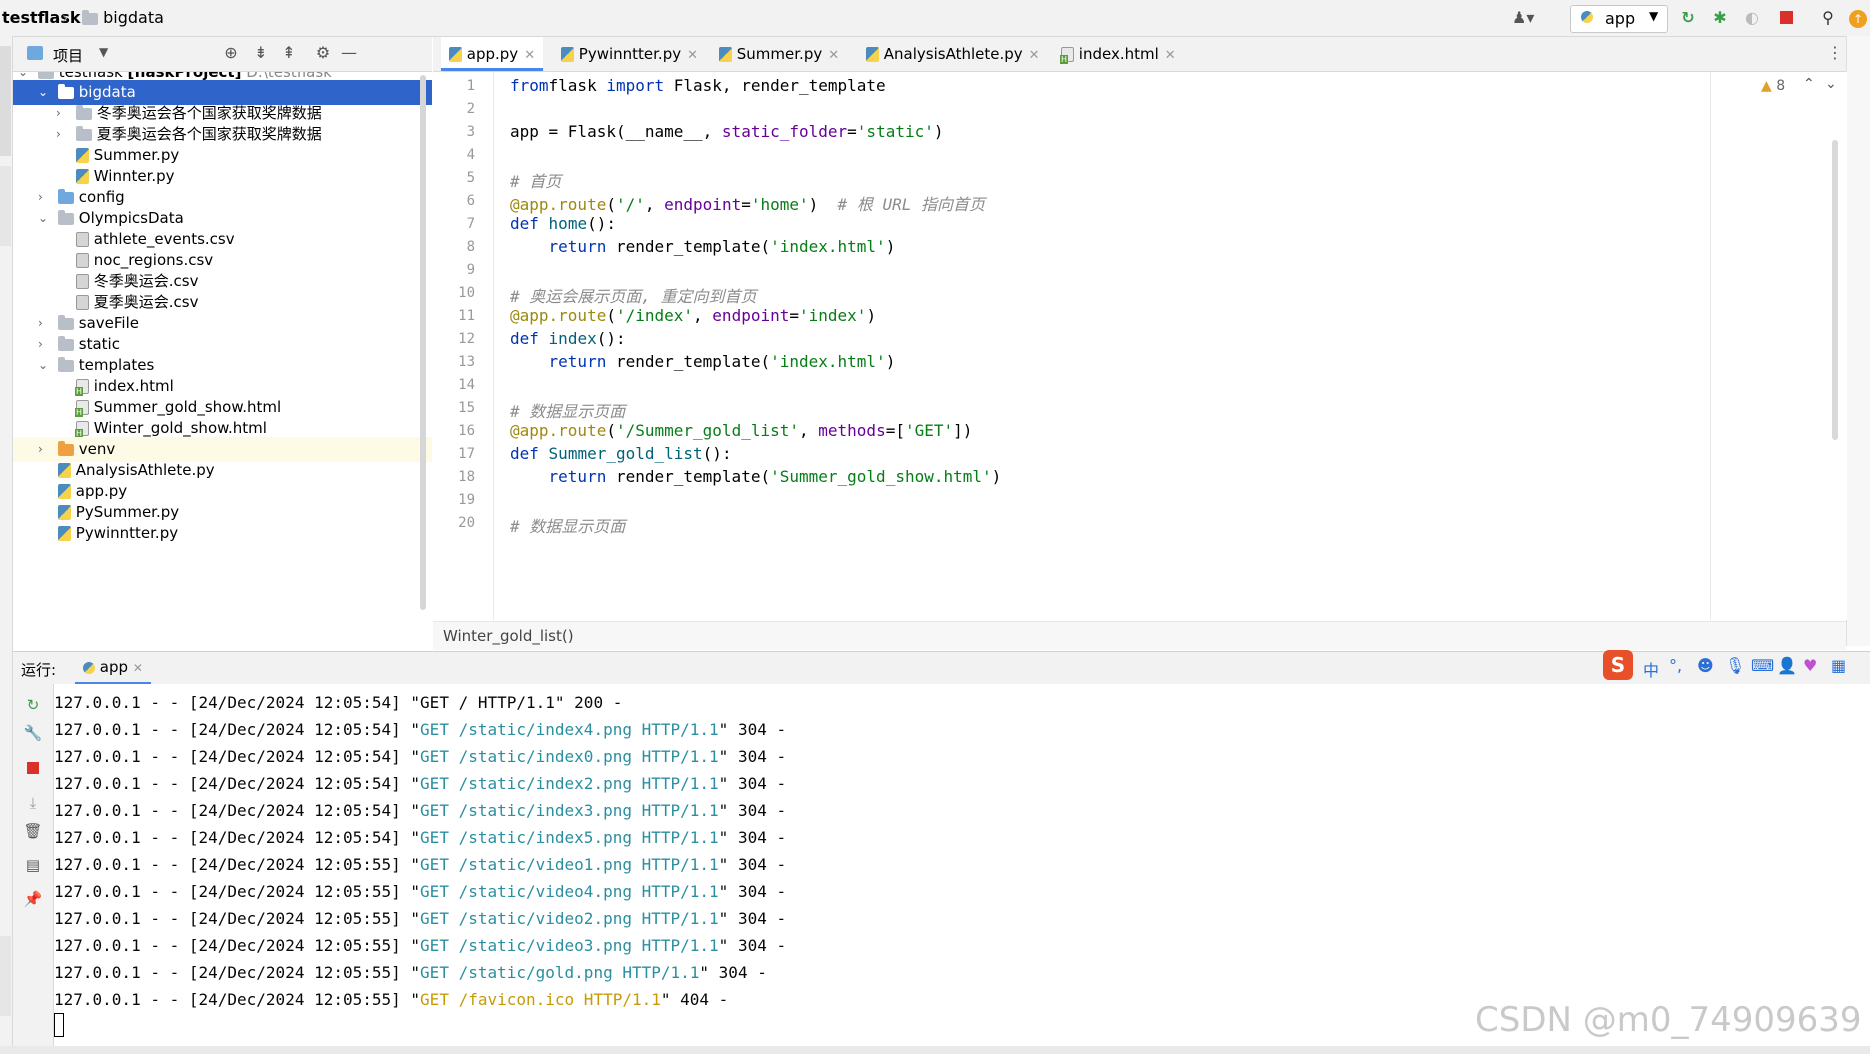 The image size is (1870, 1054). Describe the element at coordinates (33, 804) in the screenshot. I see `scroll-to-end-icon: ⤓` at that location.